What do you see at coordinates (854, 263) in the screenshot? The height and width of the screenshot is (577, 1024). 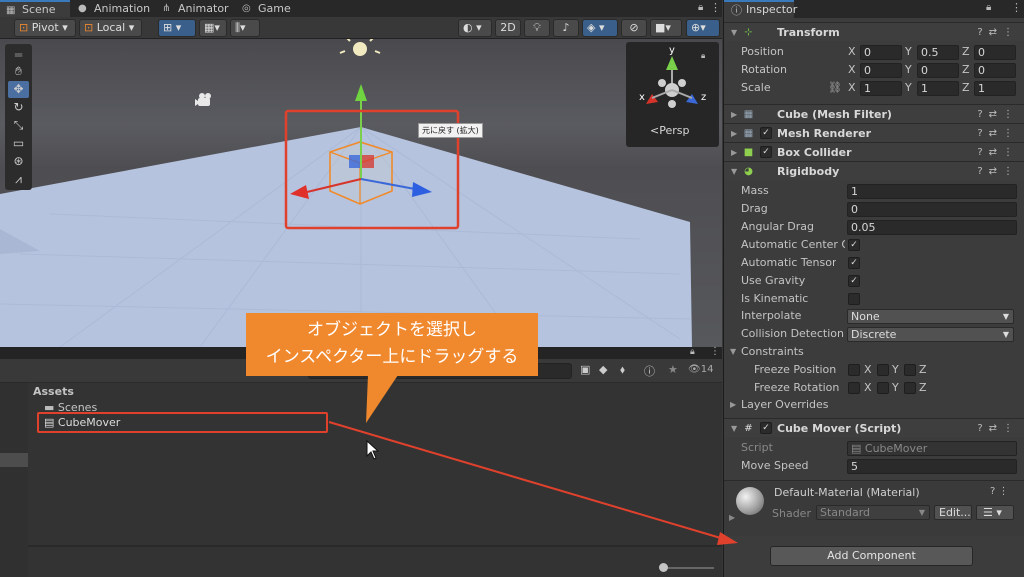 I see `auto-tensor-checkbox: ✓` at bounding box center [854, 263].